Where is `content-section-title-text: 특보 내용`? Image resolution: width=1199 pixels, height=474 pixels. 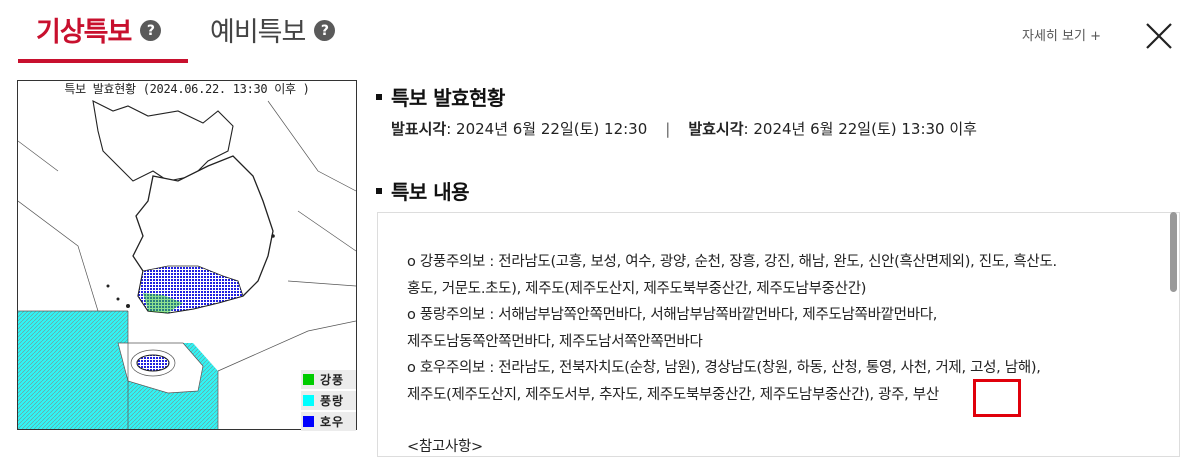
content-section-title-text: 특보 내용 is located at coordinates (430, 192).